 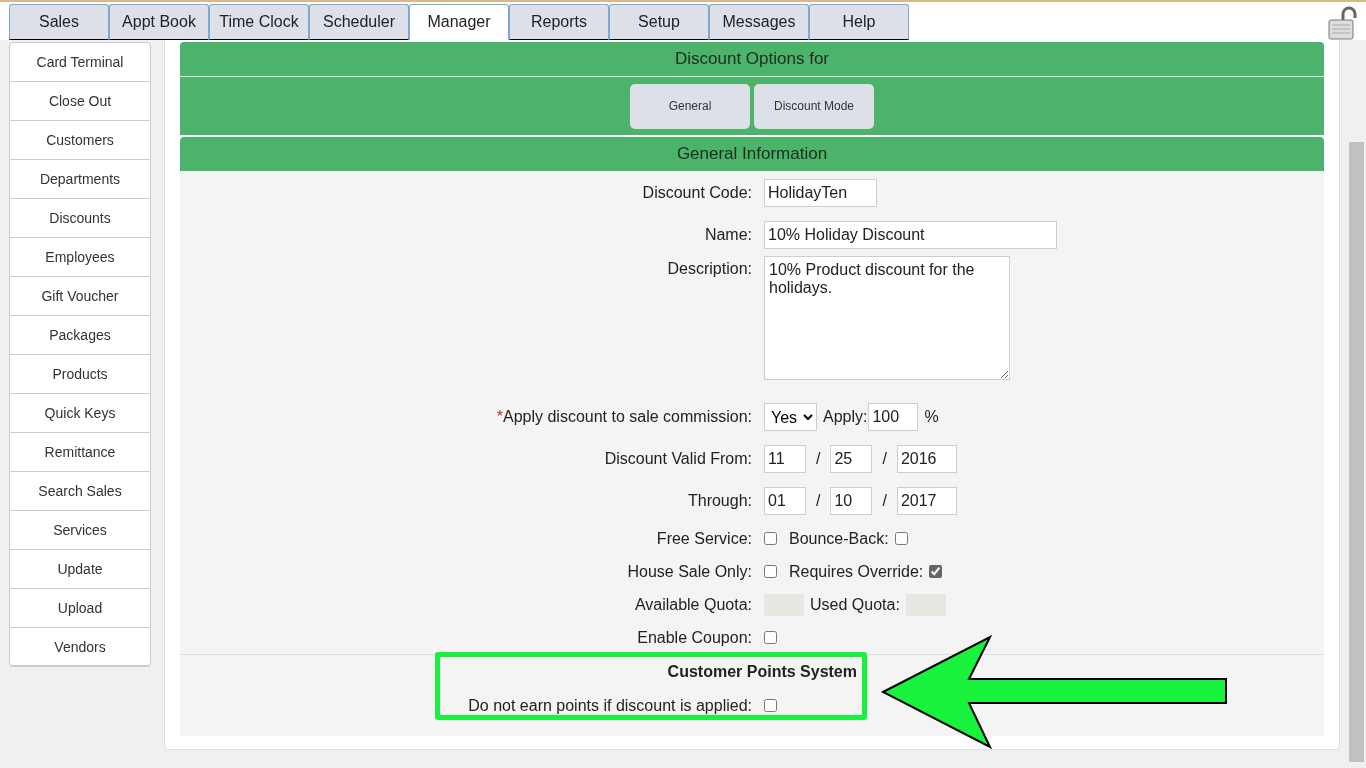 I want to click on field-label: Discount Code:, so click(x=696, y=193).